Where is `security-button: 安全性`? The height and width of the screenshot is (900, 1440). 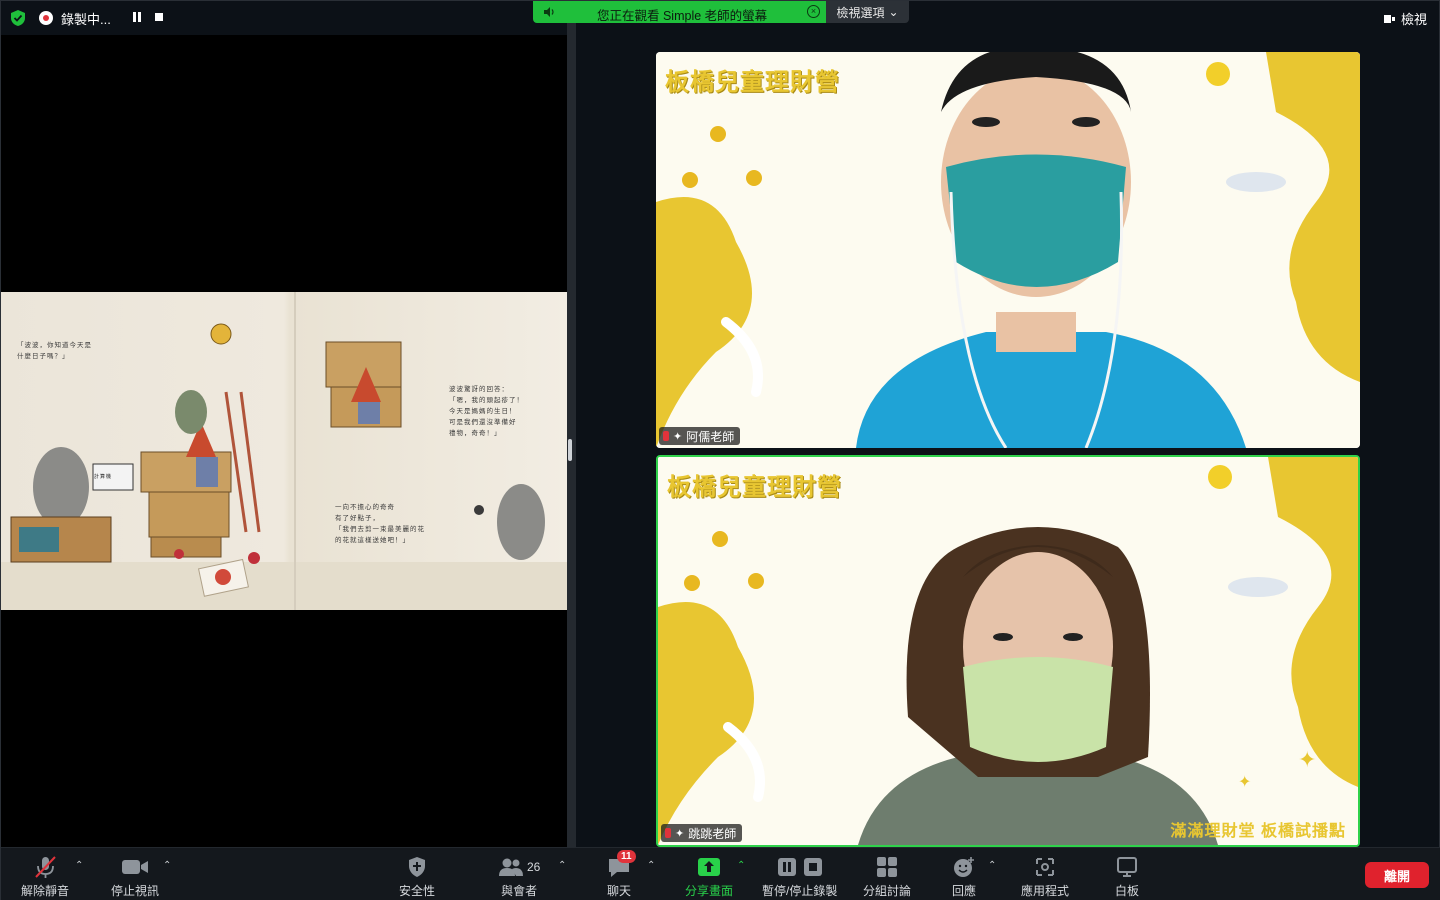 security-button: 安全性 is located at coordinates (417, 876).